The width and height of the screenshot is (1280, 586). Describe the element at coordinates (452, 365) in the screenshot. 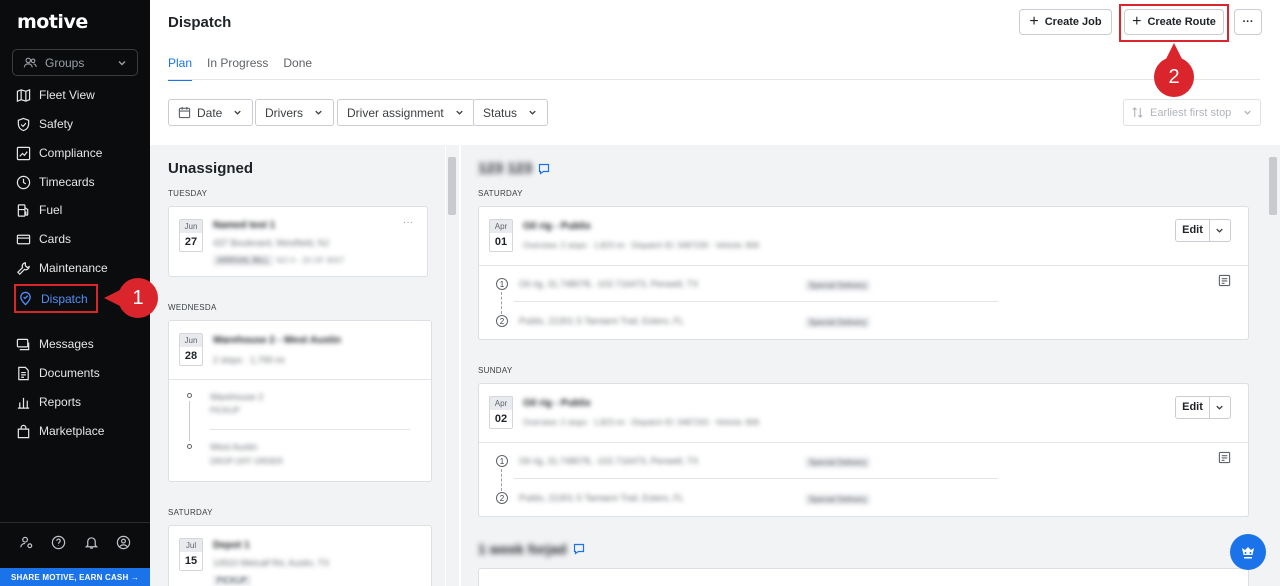

I see `unassigned-scrollbar` at that location.